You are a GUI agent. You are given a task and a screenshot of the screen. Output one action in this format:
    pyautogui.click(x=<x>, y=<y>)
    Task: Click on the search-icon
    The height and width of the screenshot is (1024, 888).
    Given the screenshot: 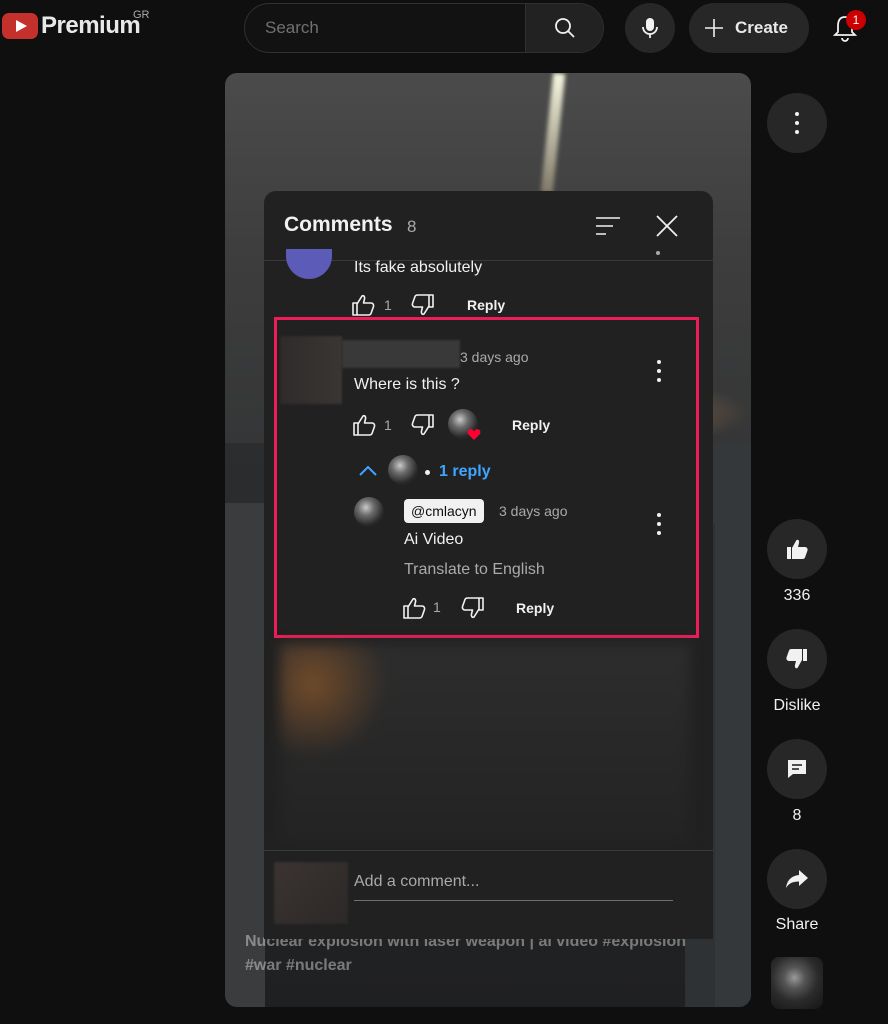 What is the action you would take?
    pyautogui.click(x=564, y=28)
    